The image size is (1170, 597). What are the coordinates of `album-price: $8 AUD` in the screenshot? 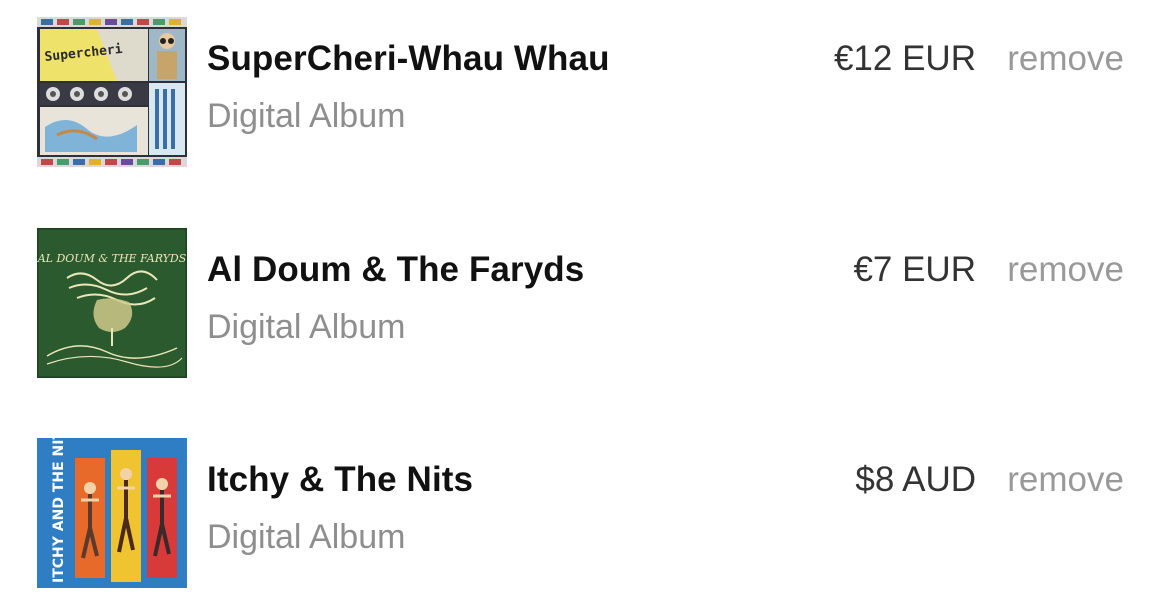 It's located at (915, 479).